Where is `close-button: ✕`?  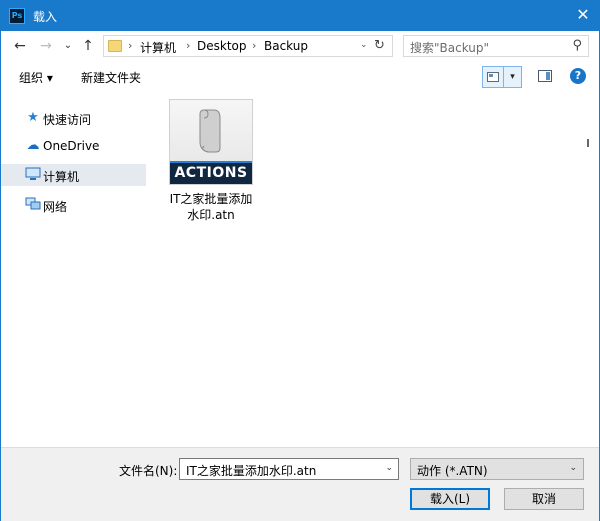 close-button: ✕ is located at coordinates (583, 16).